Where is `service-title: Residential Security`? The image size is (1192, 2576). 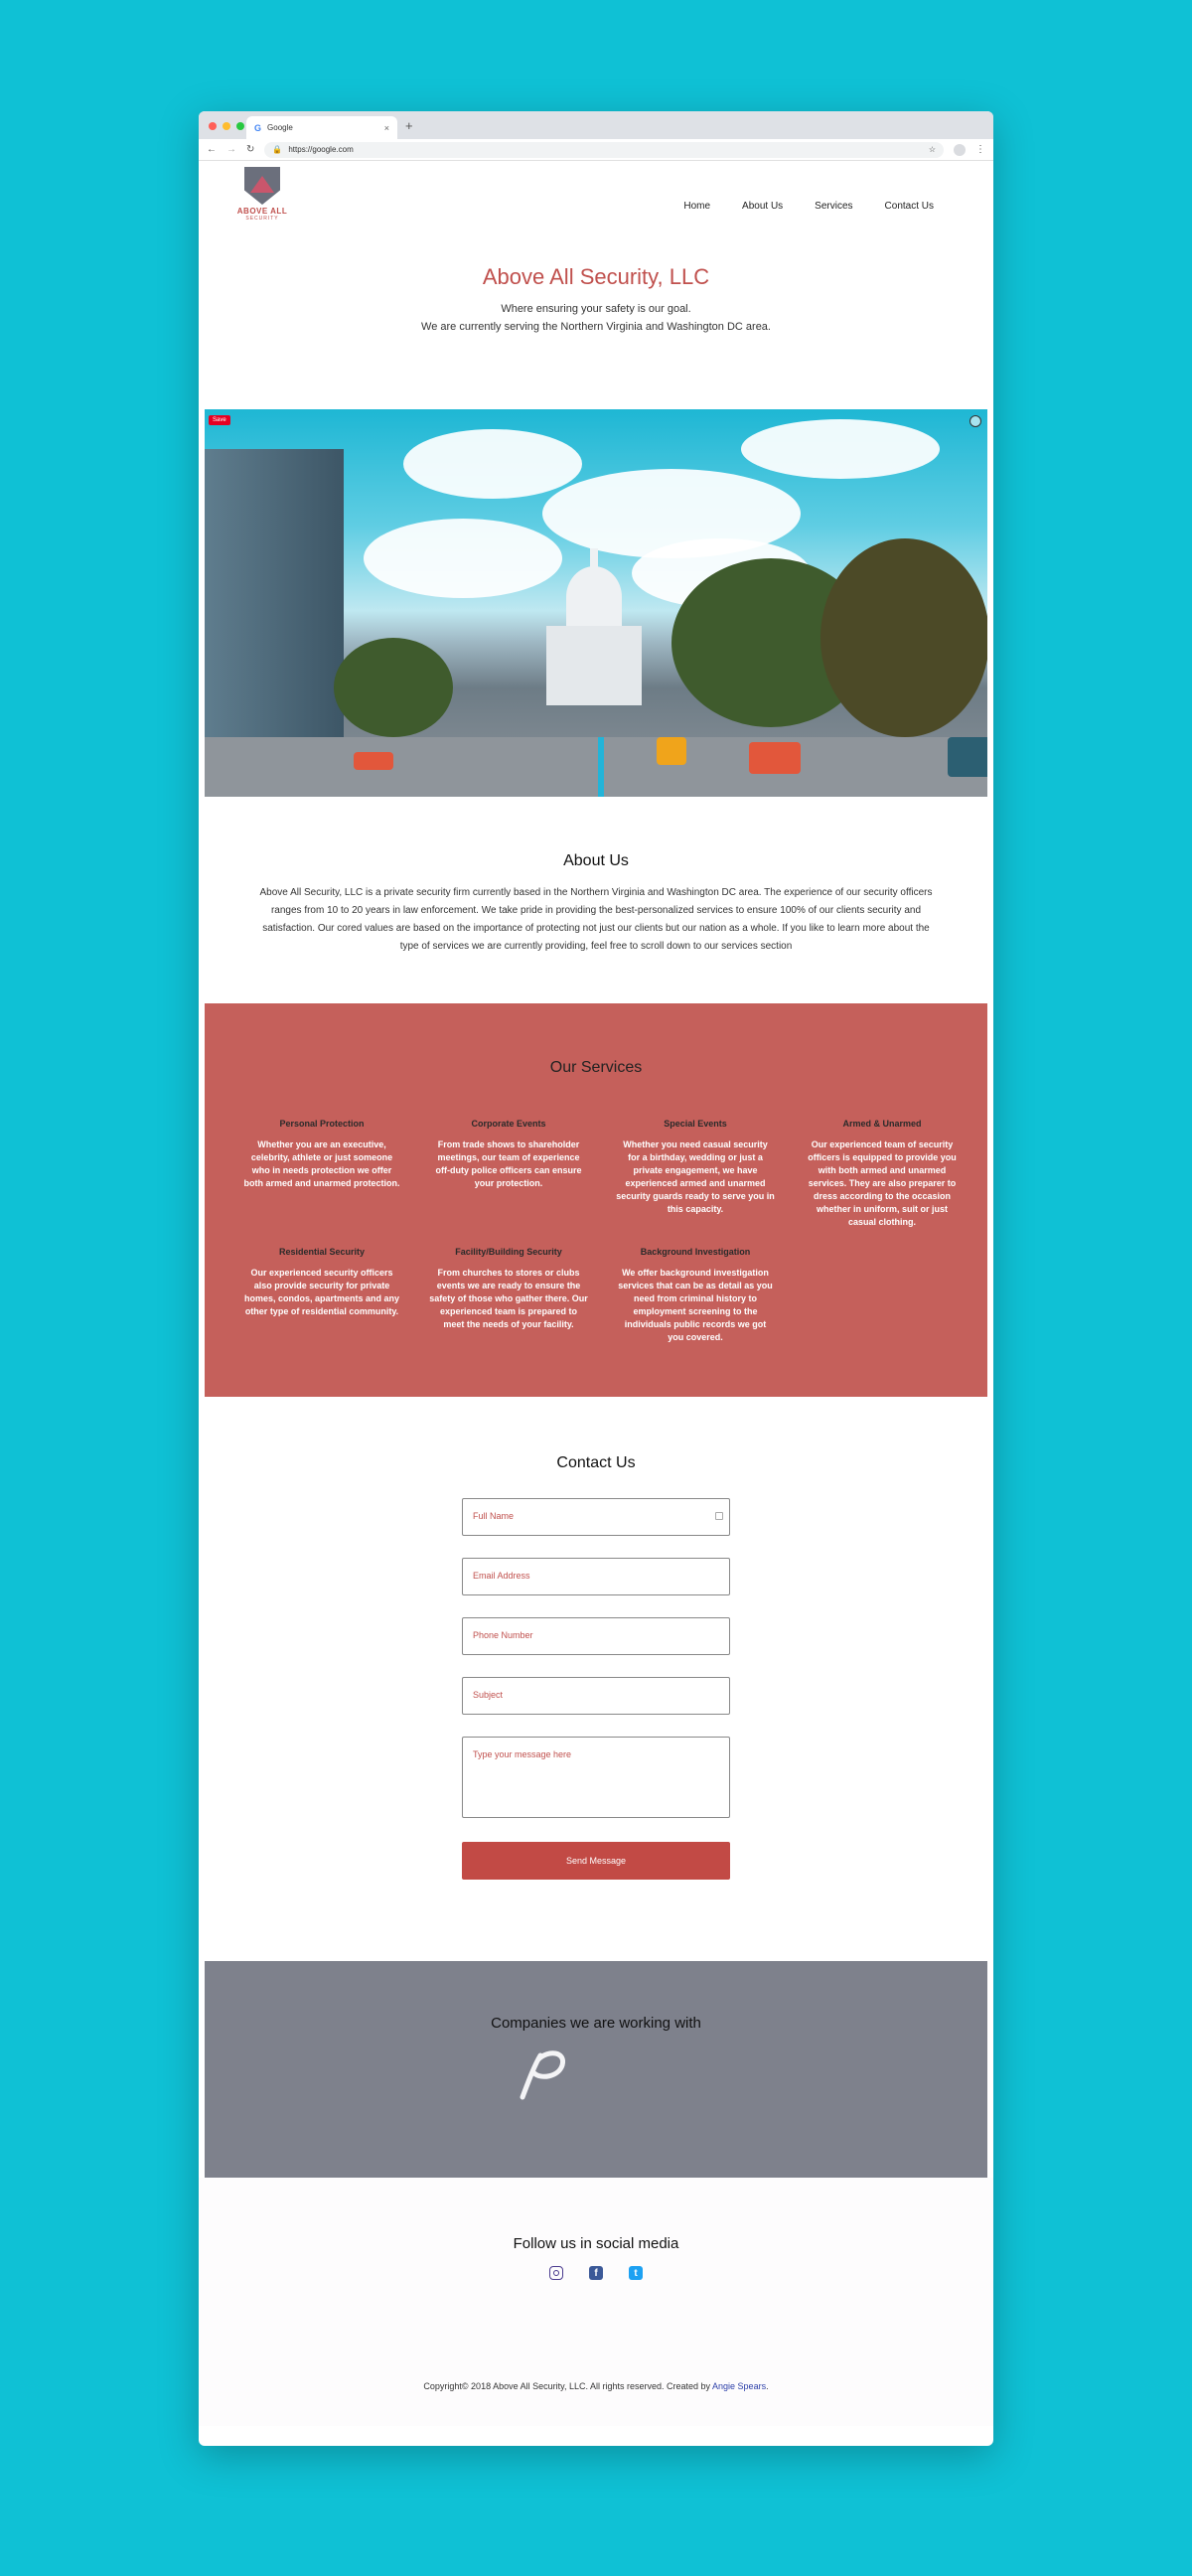
service-title: Residential Security is located at coordinates (322, 1252).